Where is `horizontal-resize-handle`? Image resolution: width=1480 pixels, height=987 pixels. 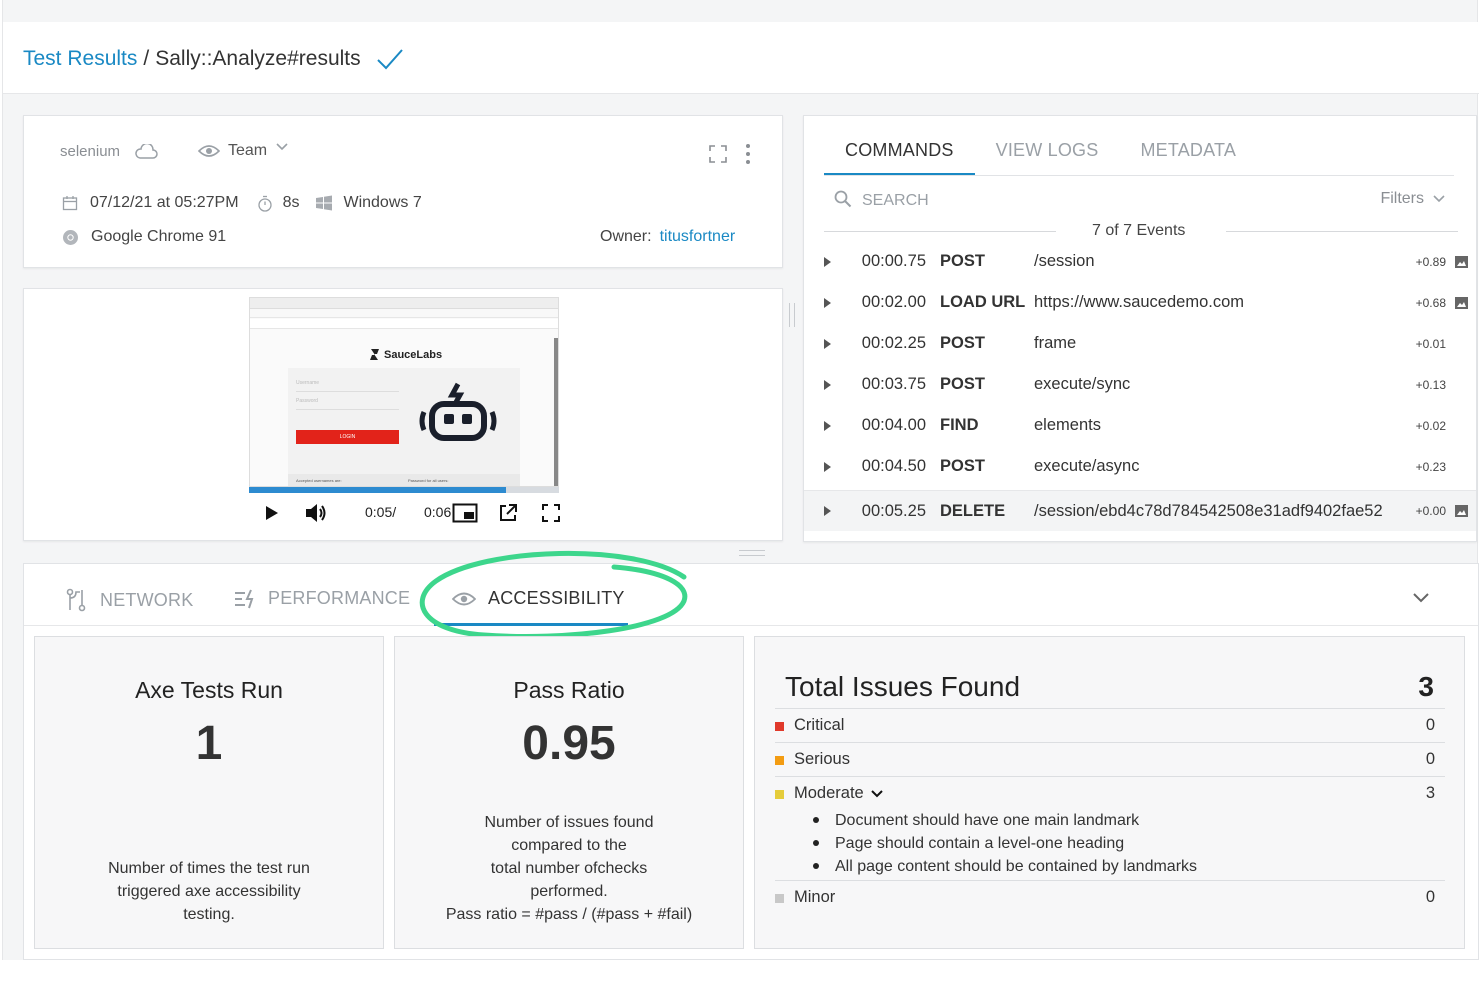 horizontal-resize-handle is located at coordinates (752, 553).